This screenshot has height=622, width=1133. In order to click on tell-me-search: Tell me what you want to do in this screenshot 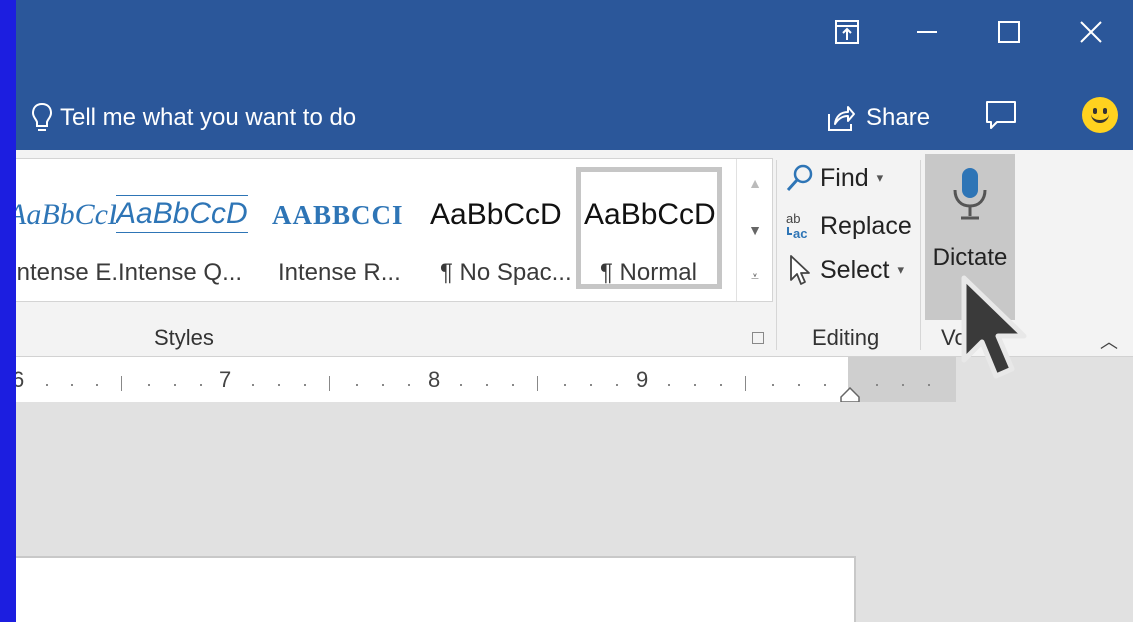, I will do `click(193, 118)`.